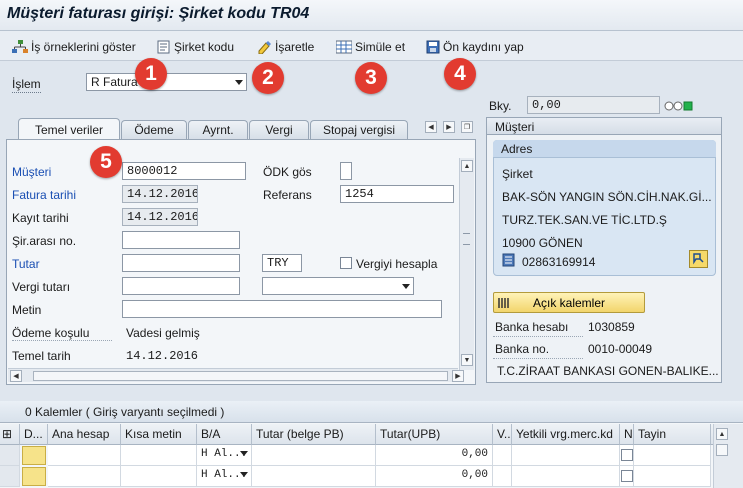 The width and height of the screenshot is (743, 488). I want to click on step-marker-4: 4, so click(460, 74).